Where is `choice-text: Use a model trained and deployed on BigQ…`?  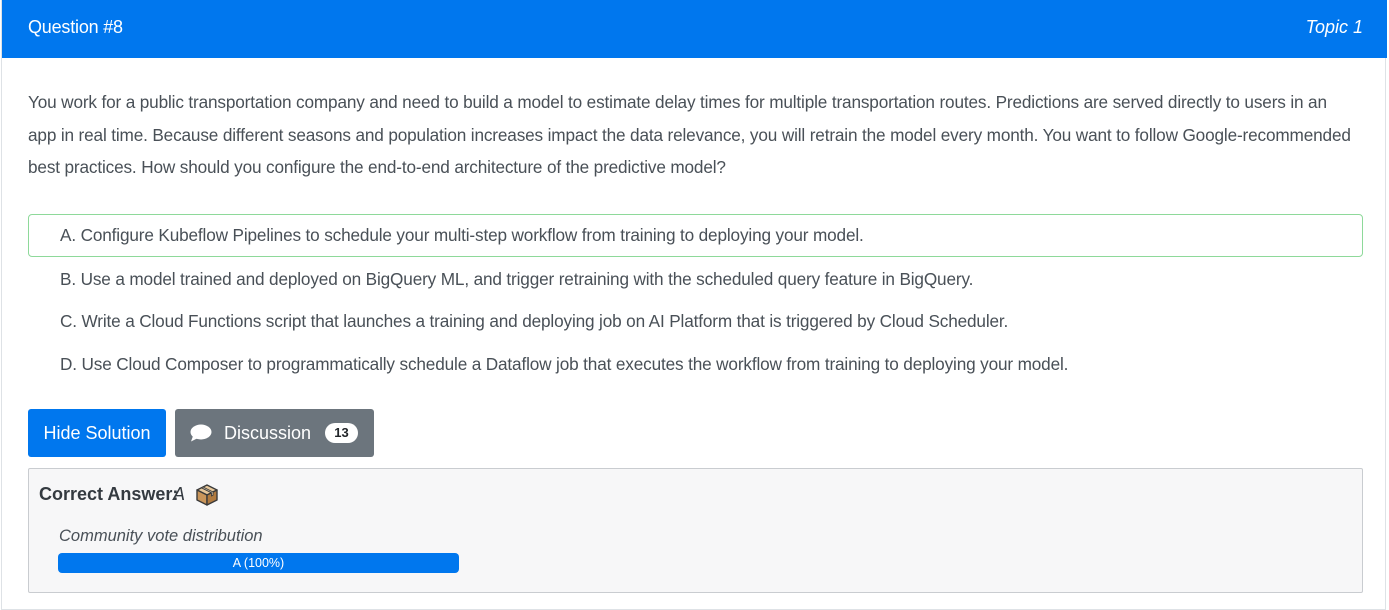
choice-text: Use a model trained and deployed on BigQ… is located at coordinates (527, 278).